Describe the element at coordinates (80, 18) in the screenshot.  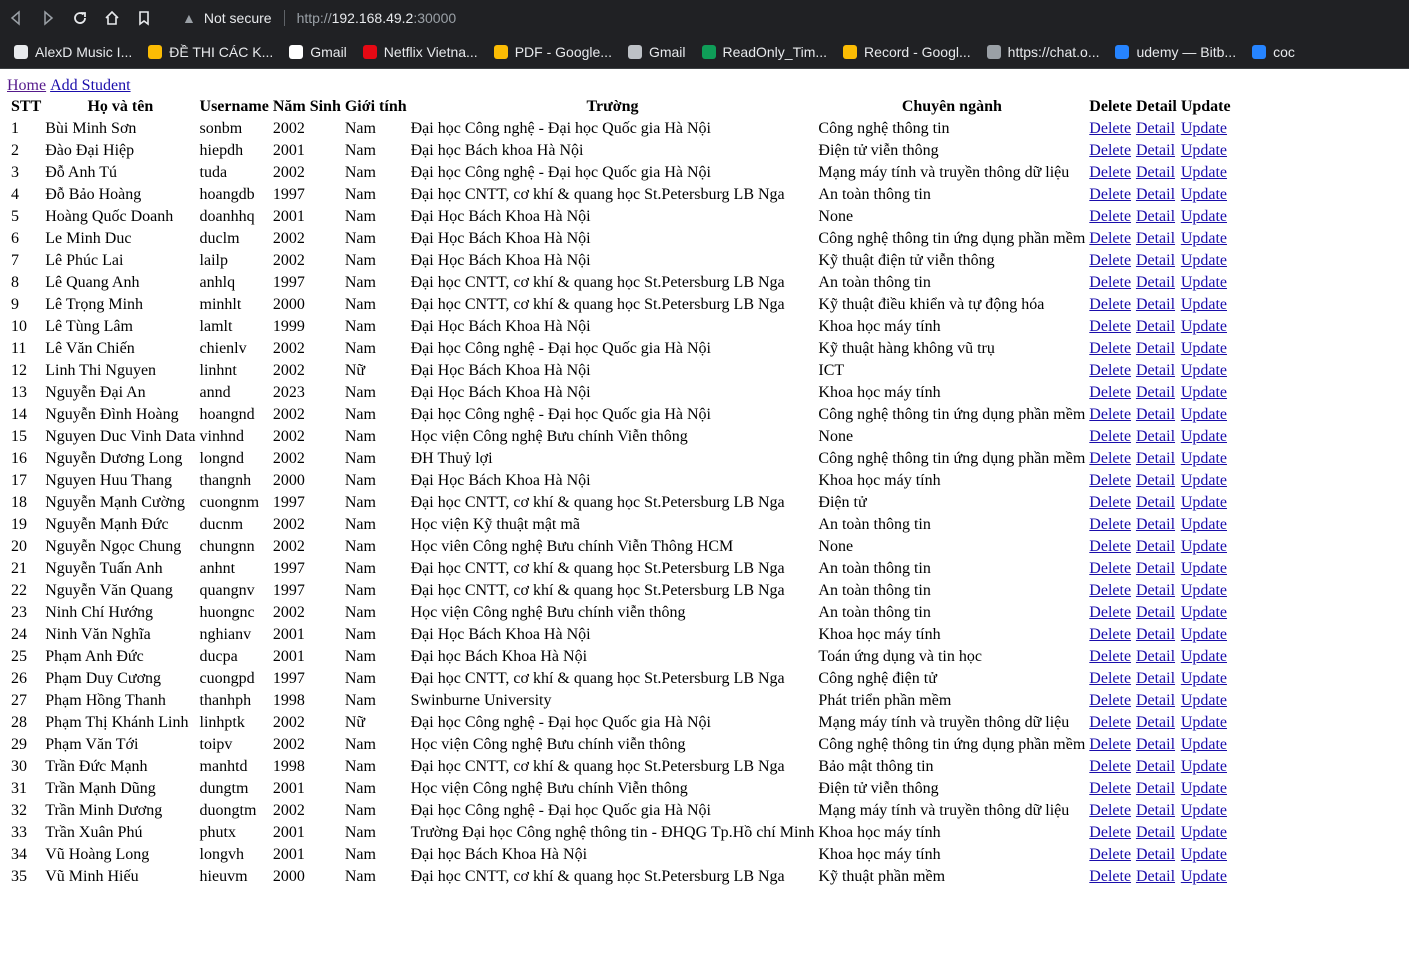
I see `reload-button` at that location.